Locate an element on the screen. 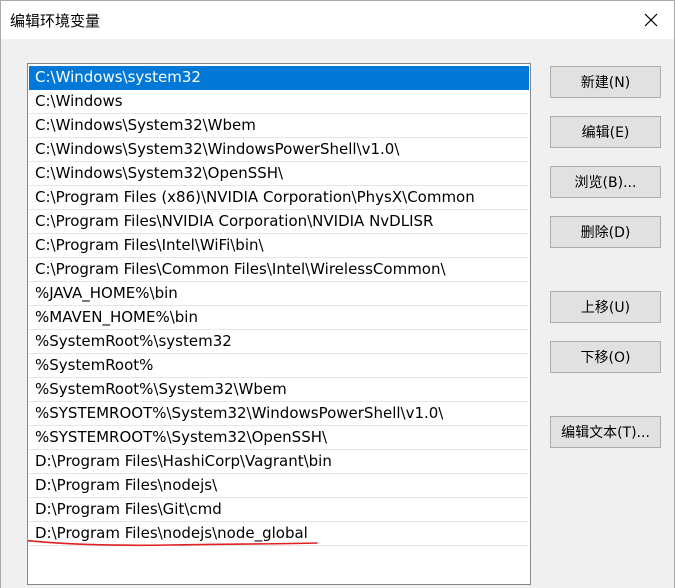  path-list-item: C:\Program Files\Intel\WiFi\bin\ is located at coordinates (279, 246).